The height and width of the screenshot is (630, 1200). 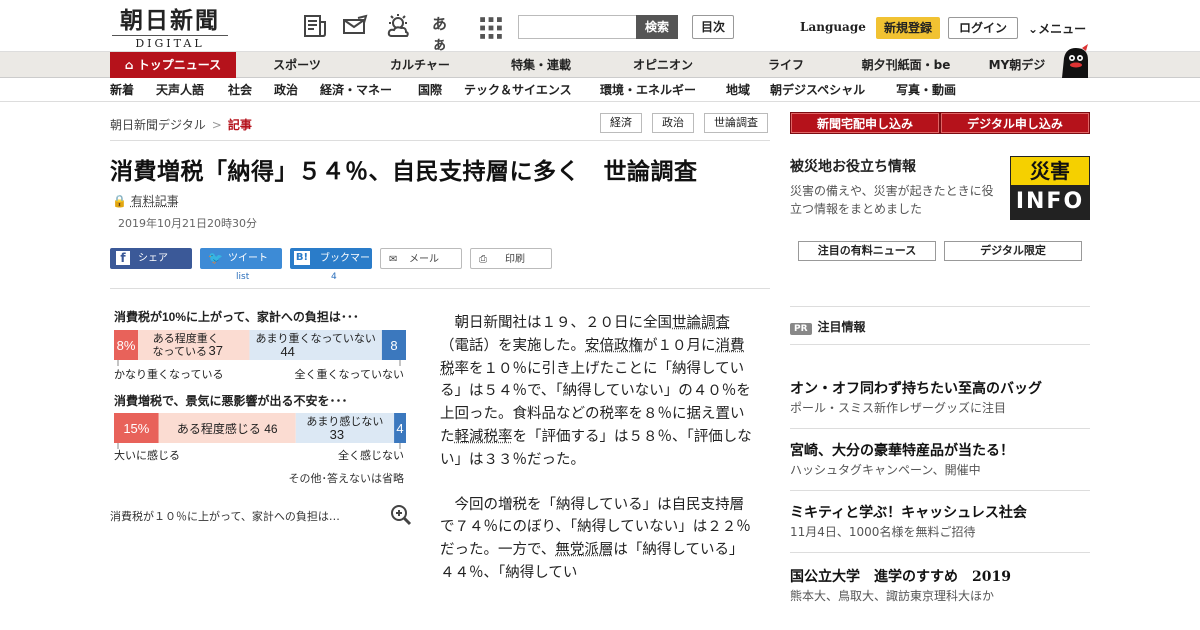 I want to click on keyword-link: 安倍政権, so click(x=614, y=346).